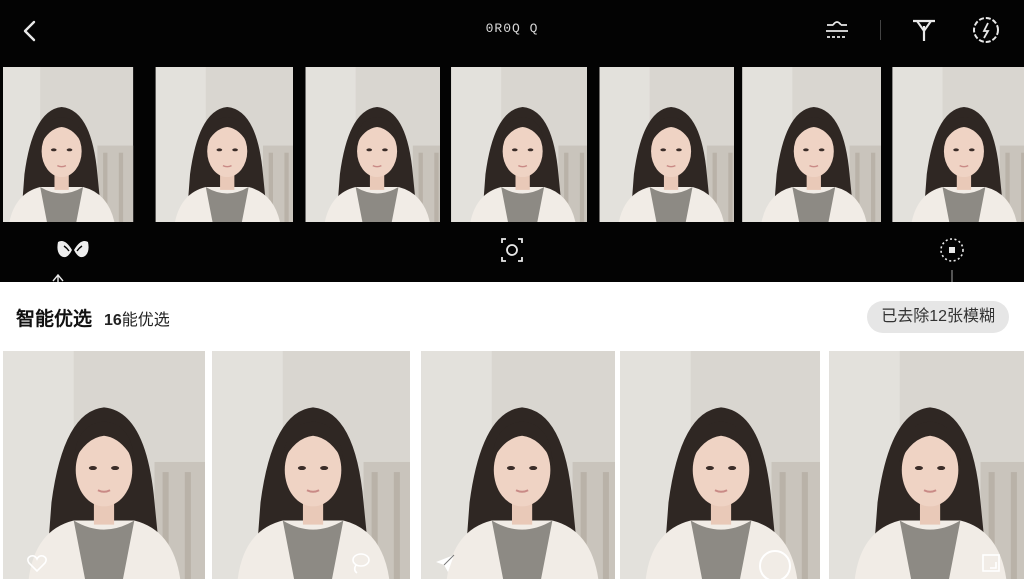 This screenshot has height=579, width=1024. I want to click on top-bar: 0R0Q Q, so click(512, 32).